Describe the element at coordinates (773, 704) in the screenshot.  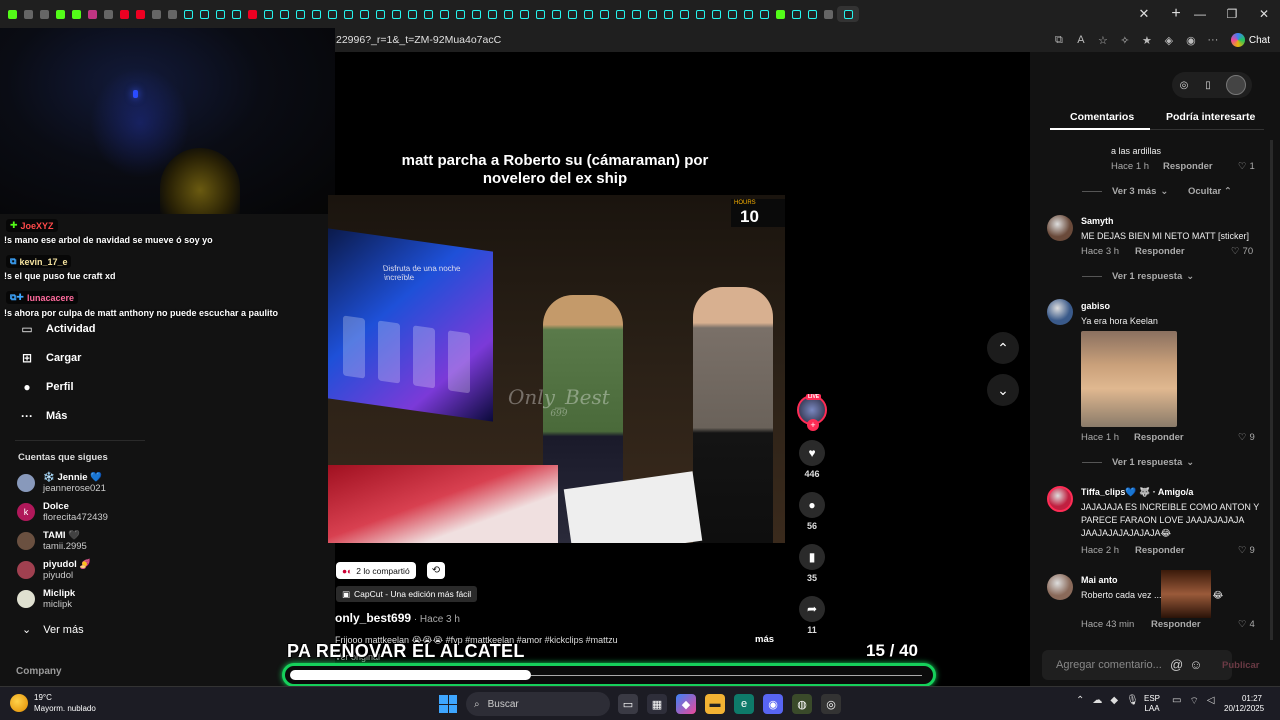
I see `discord-icon: ◉` at that location.